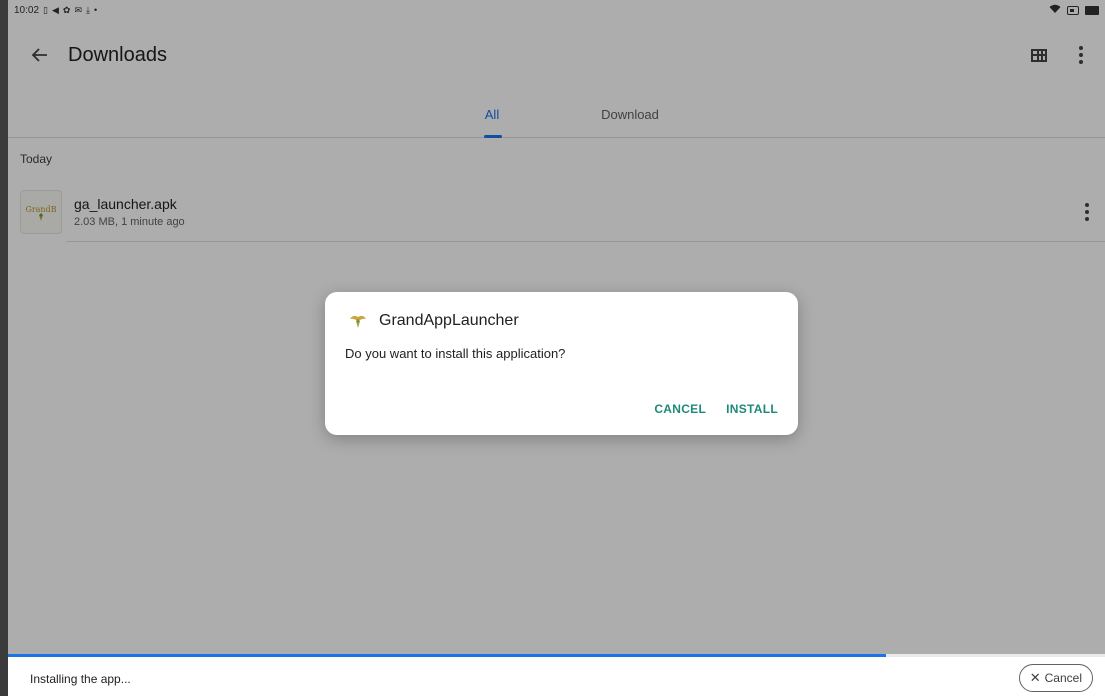  What do you see at coordinates (752, 409) in the screenshot?
I see `install-button: INSTALL` at bounding box center [752, 409].